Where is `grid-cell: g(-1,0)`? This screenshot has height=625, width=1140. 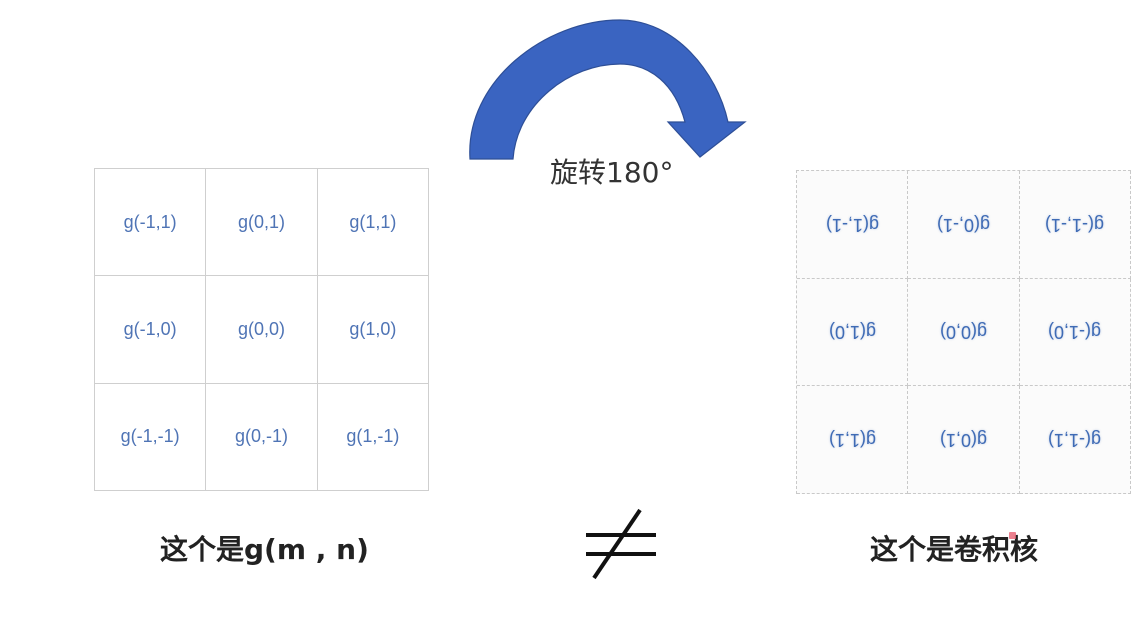 grid-cell: g(-1,0) is located at coordinates (151, 330).